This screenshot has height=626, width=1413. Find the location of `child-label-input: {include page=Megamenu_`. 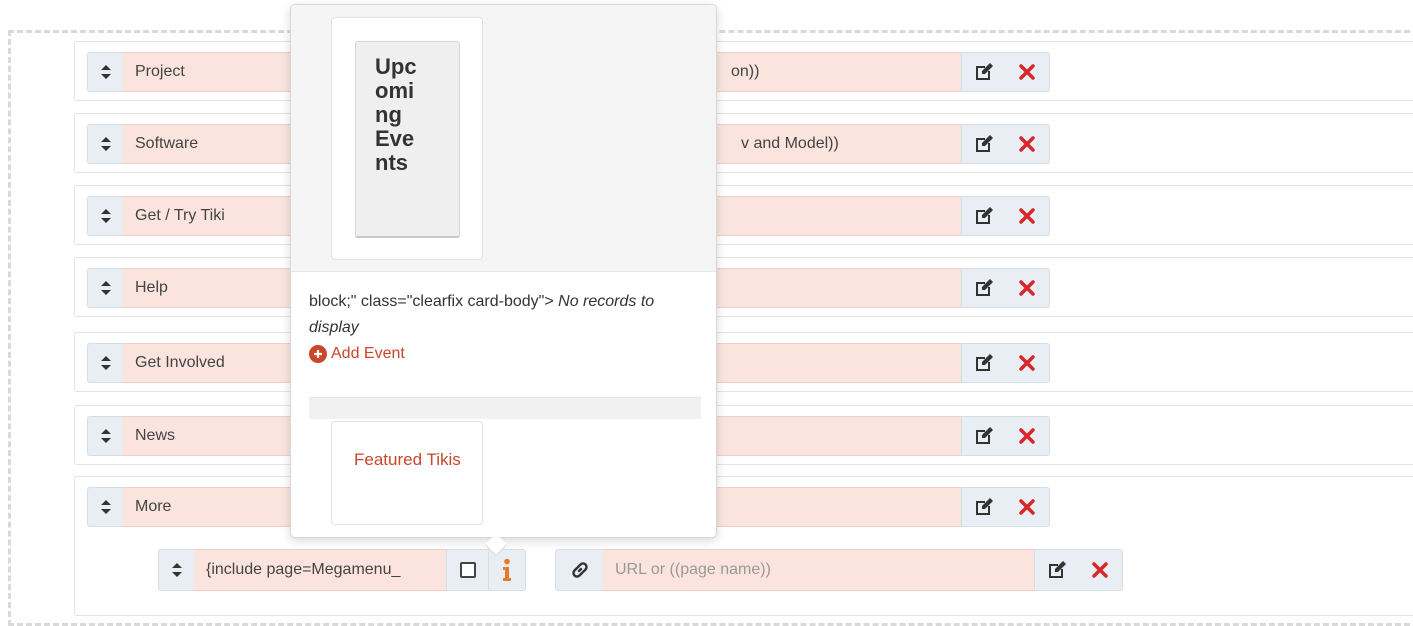

child-label-input: {include page=Megamenu_ is located at coordinates (320, 570).